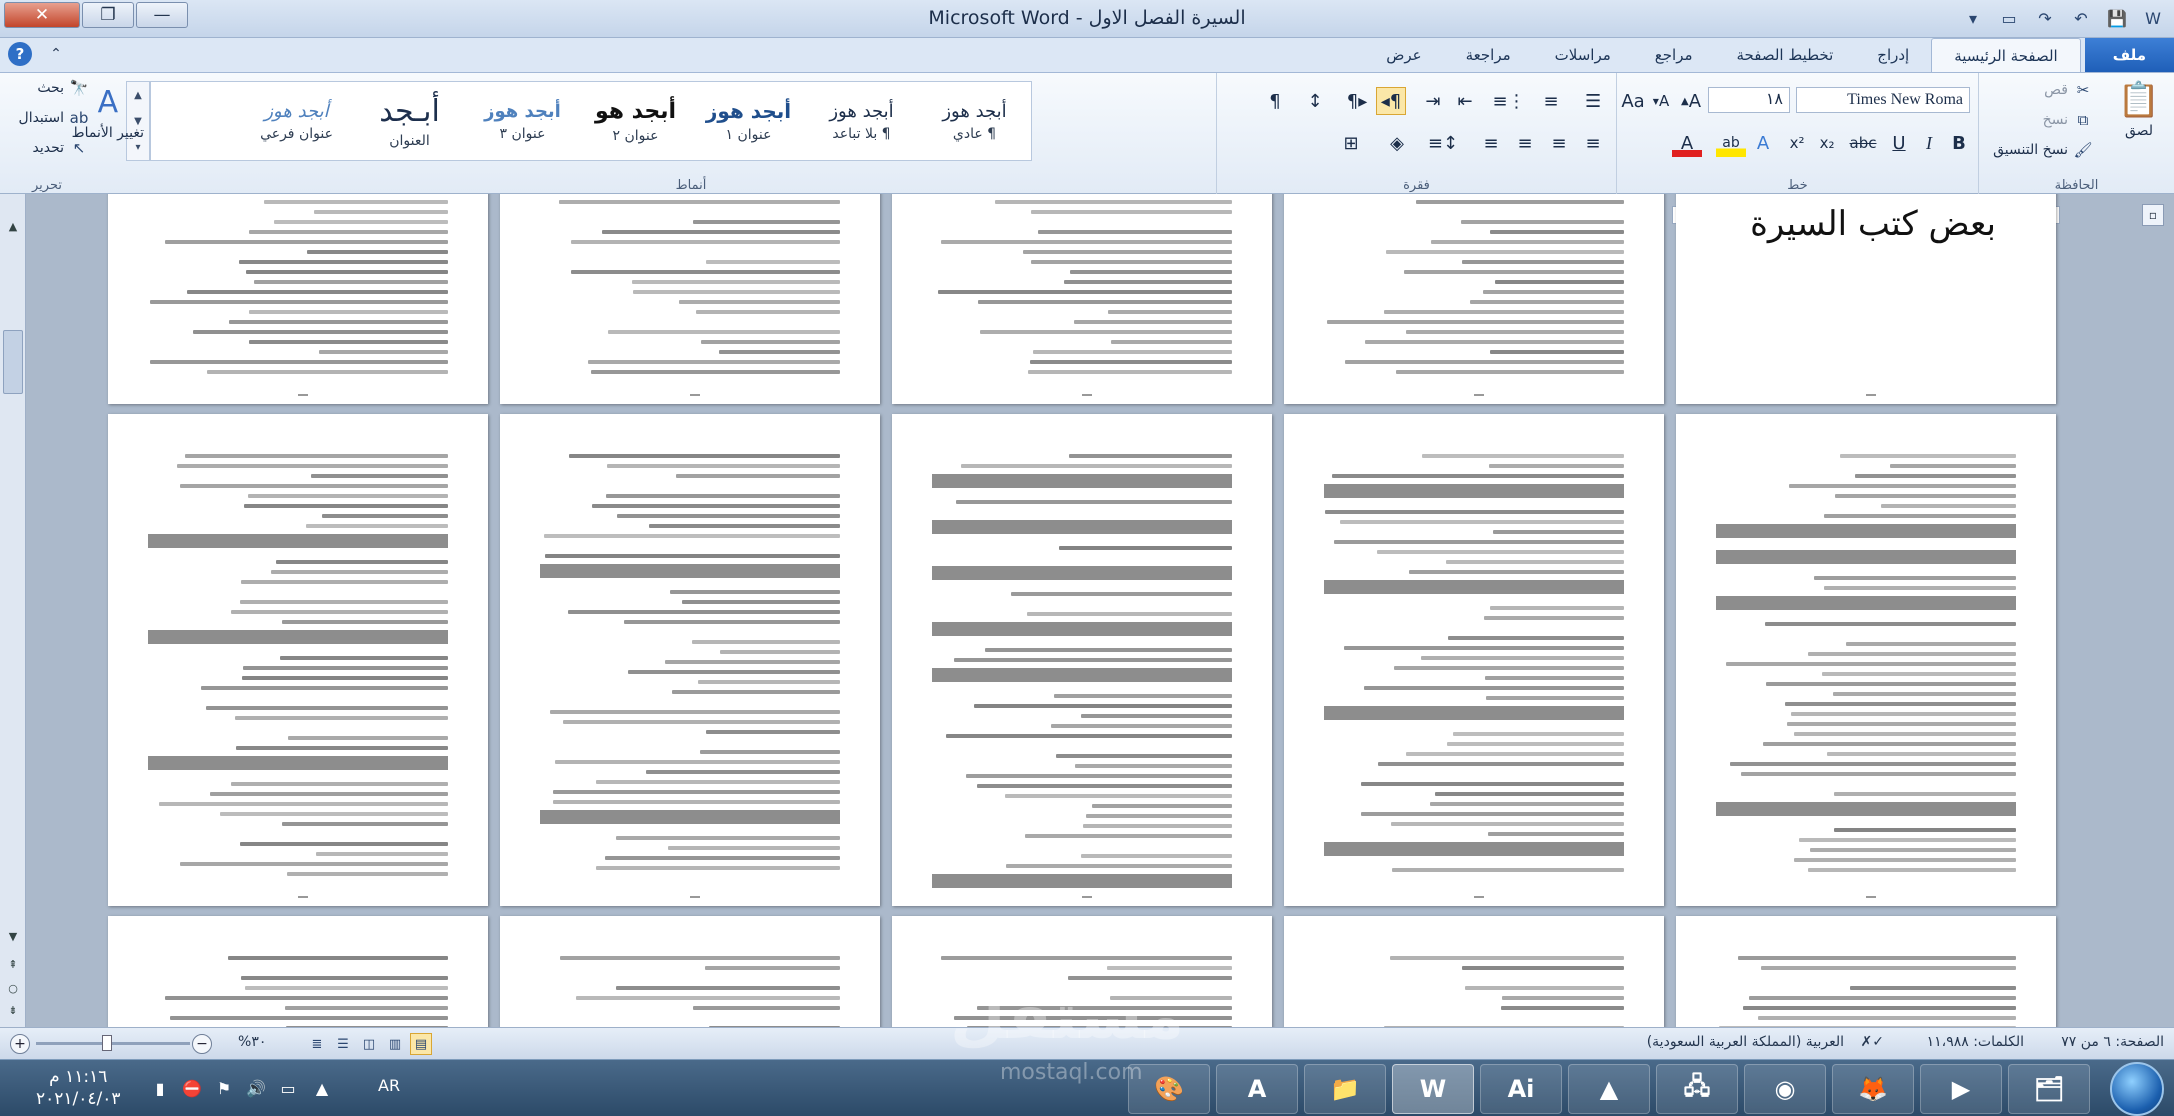 Image resolution: width=2174 pixels, height=1116 pixels. Describe the element at coordinates (1929, 143) in the screenshot. I see `italic-icon: I` at that location.